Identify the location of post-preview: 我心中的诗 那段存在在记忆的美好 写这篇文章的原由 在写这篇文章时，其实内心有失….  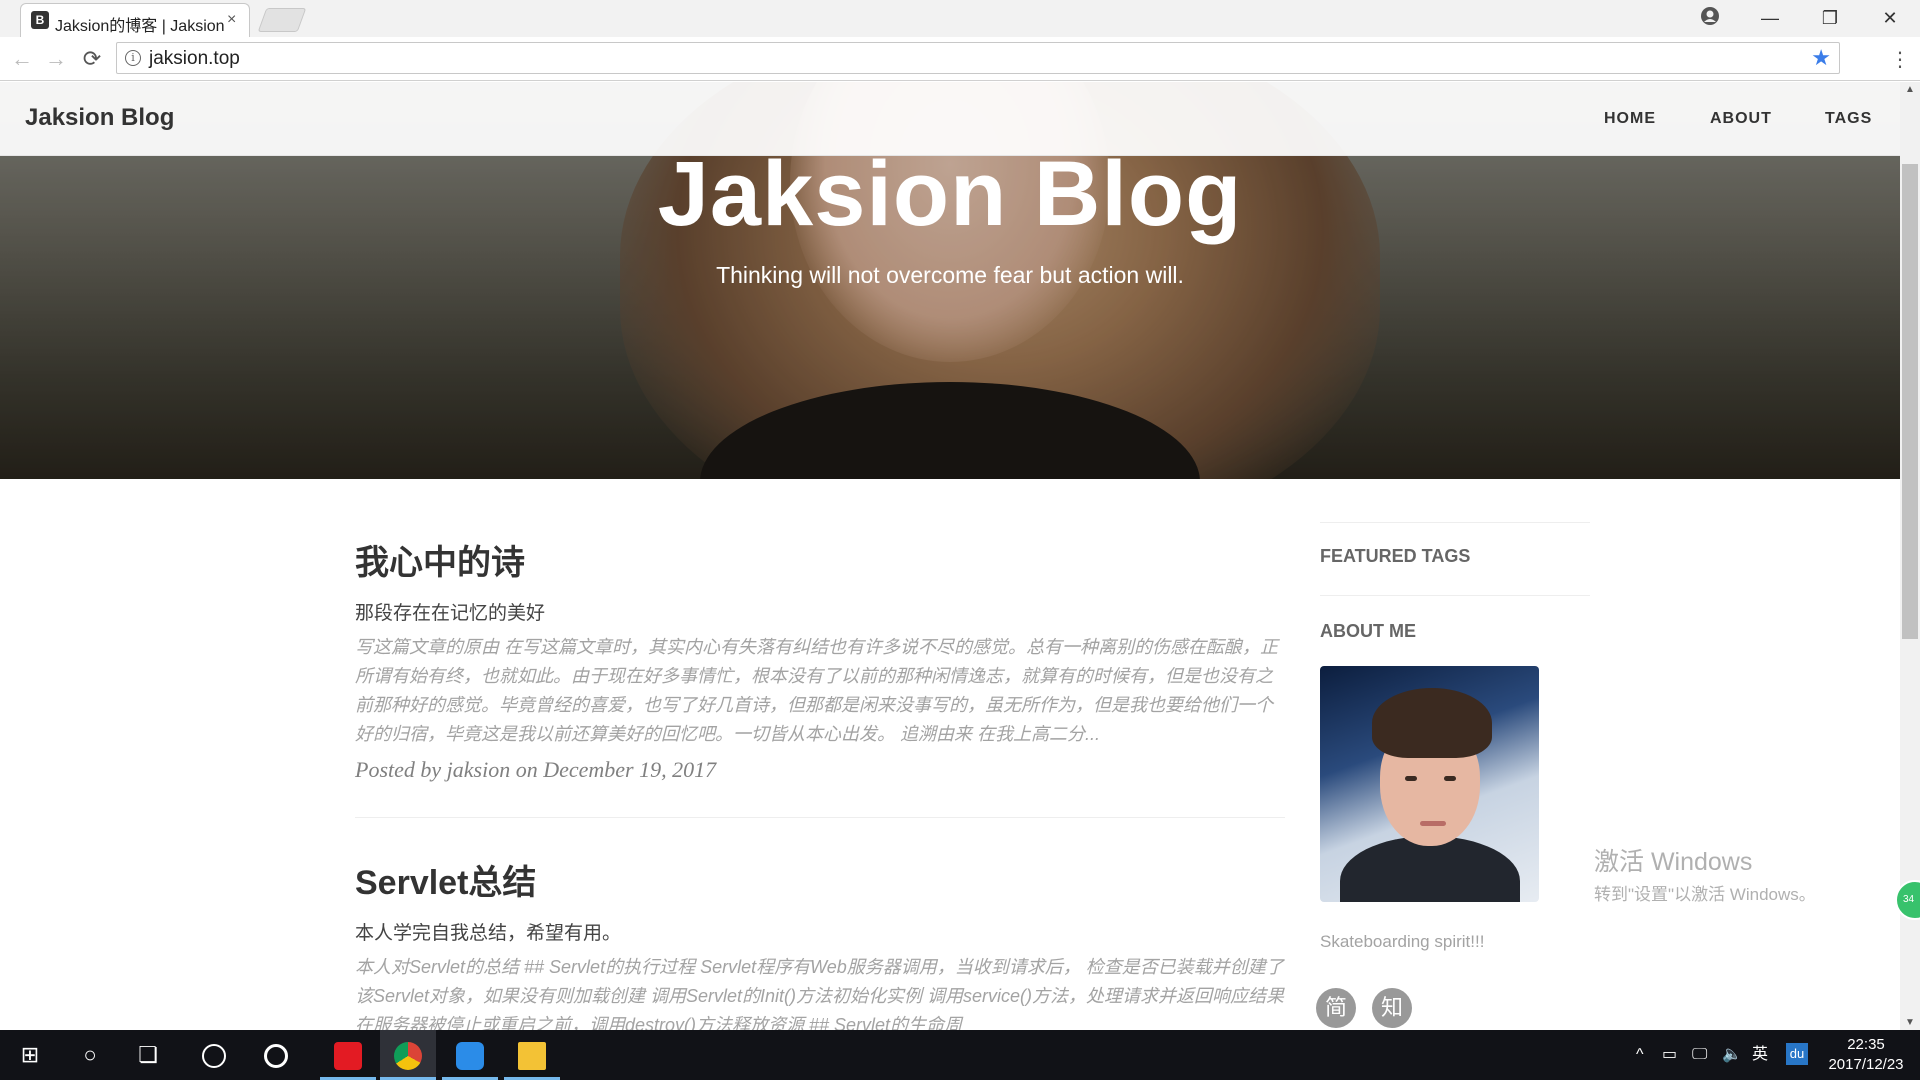
(820, 659).